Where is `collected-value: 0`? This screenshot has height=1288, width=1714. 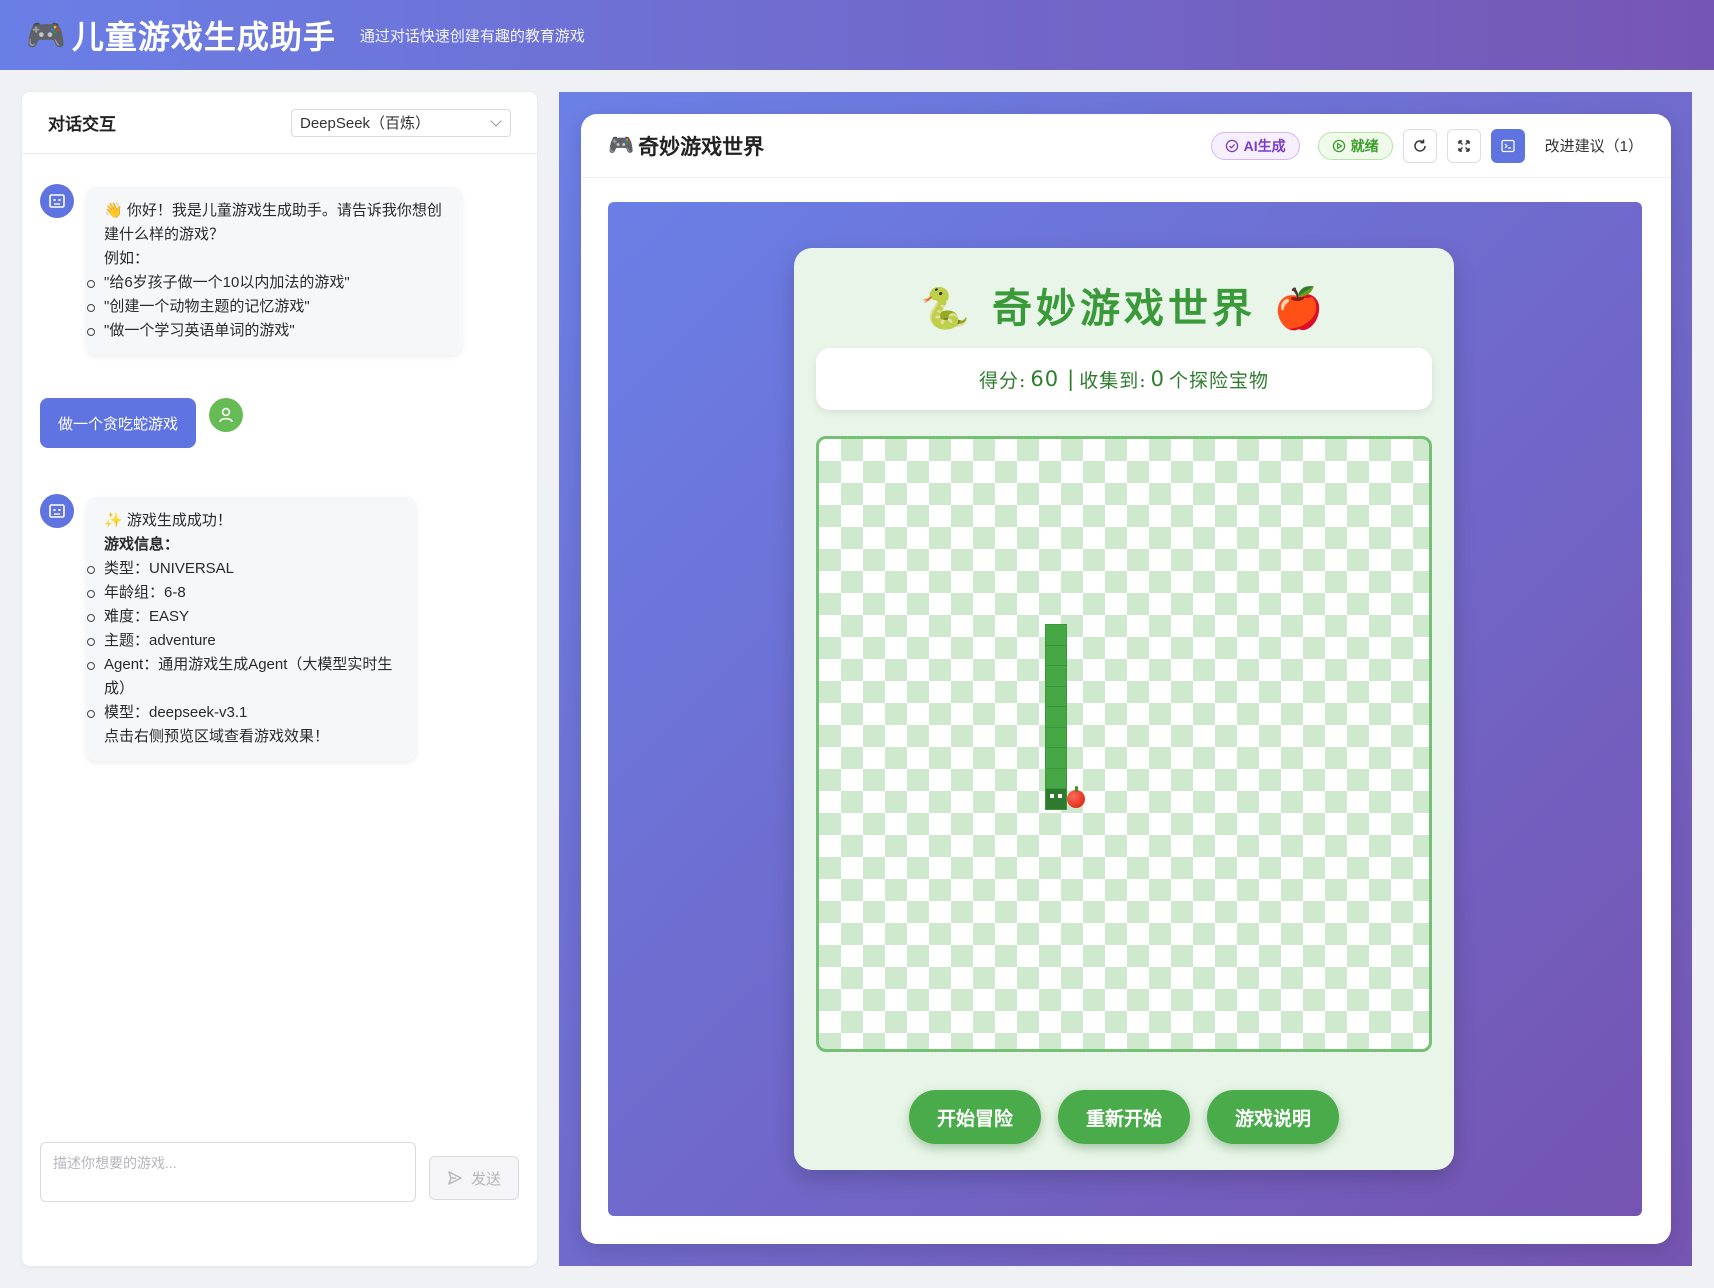 collected-value: 0 is located at coordinates (1157, 379).